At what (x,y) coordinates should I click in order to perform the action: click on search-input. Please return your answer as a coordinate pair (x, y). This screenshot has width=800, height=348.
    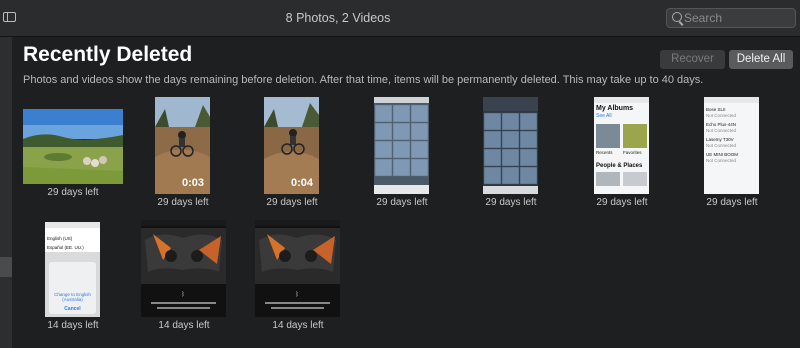
    Looking at the image, I should click on (736, 18).